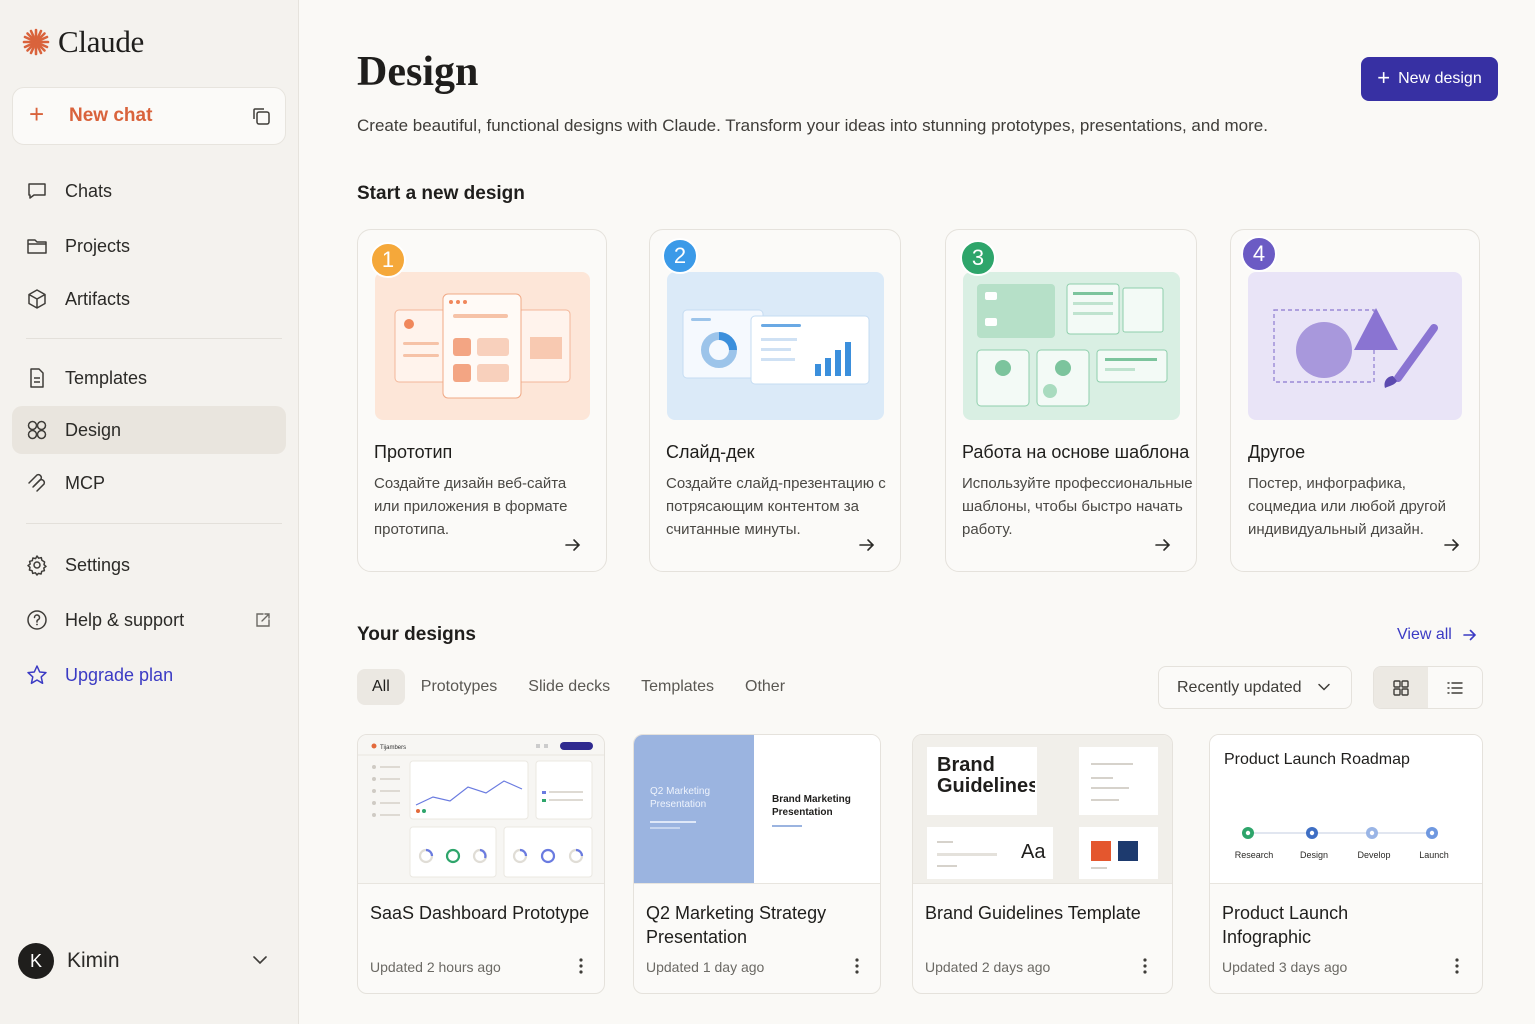 This screenshot has width=1535, height=1024. What do you see at coordinates (1042, 809) in the screenshot?
I see `design-thumbnail: Brand Guidelines Aa` at bounding box center [1042, 809].